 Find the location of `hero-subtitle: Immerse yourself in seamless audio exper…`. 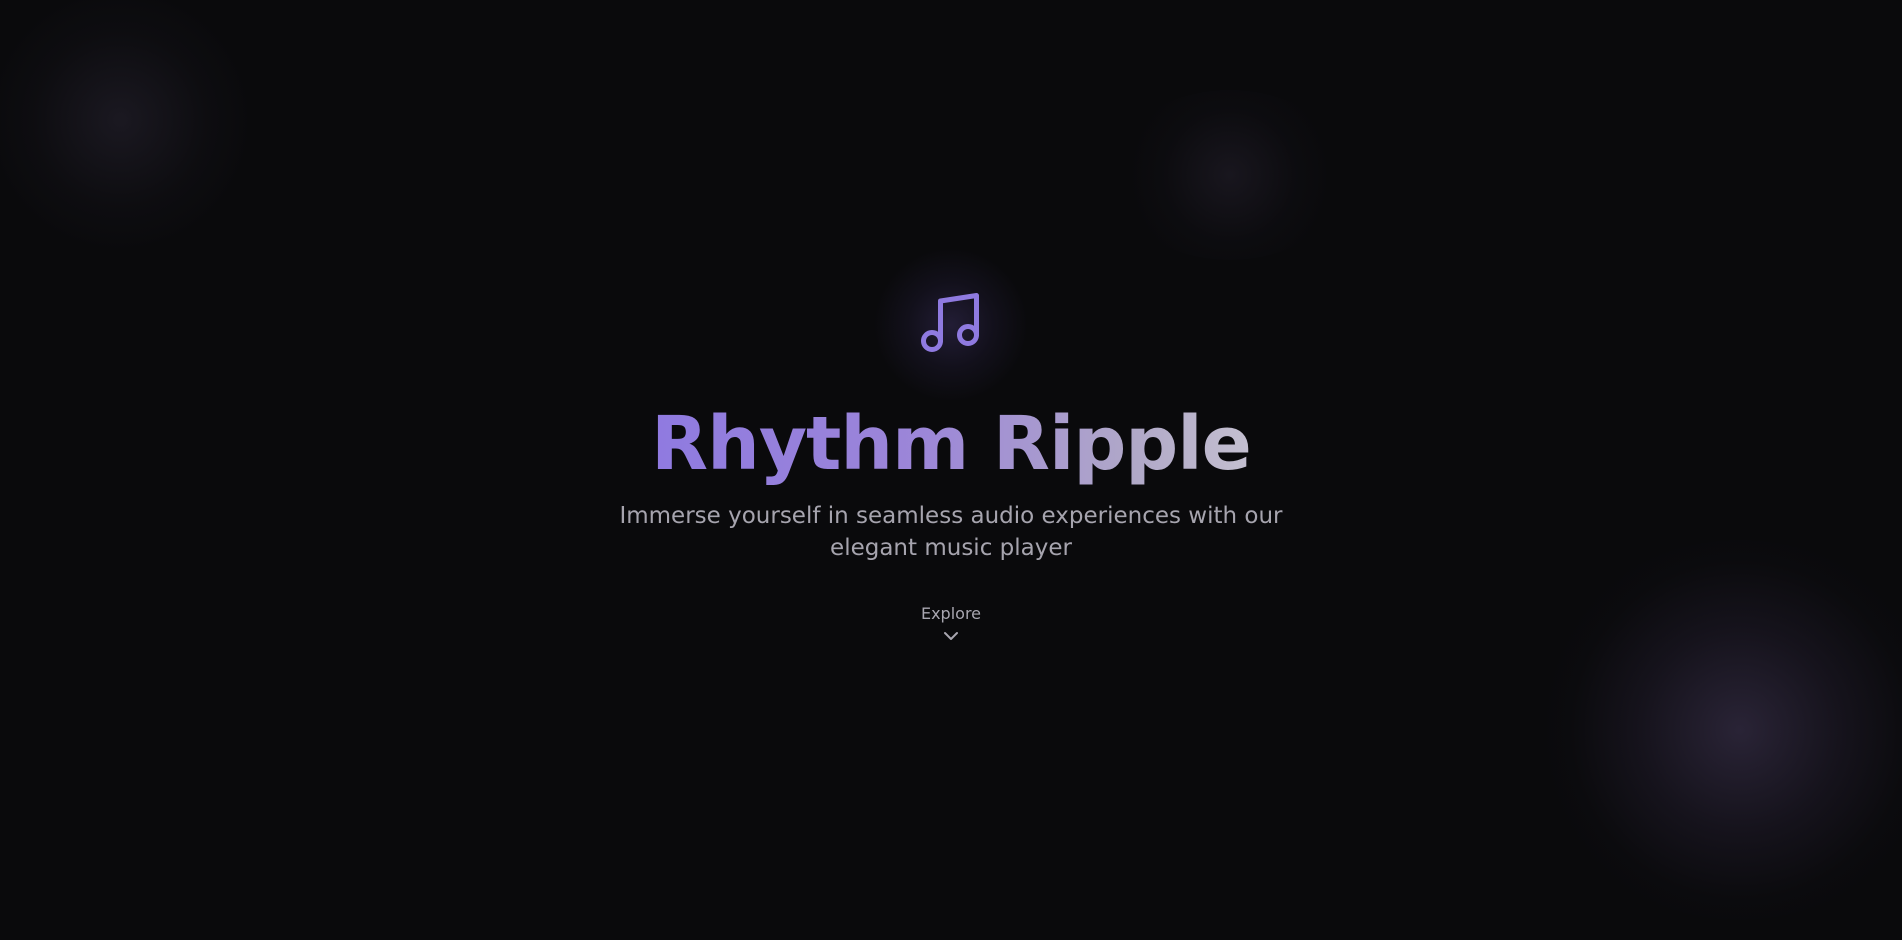

hero-subtitle: Immerse yourself in seamless audio exper… is located at coordinates (951, 532).